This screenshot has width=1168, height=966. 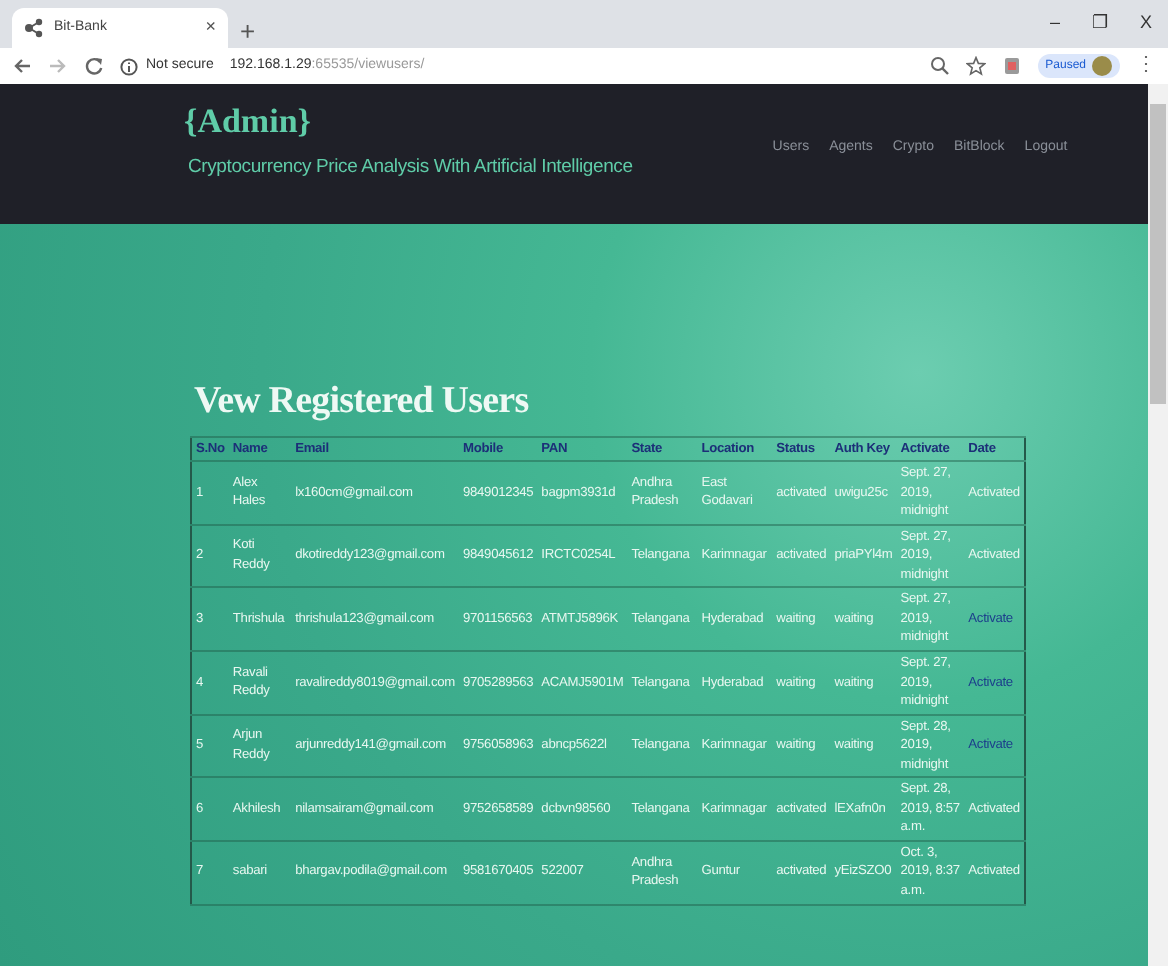 What do you see at coordinates (94, 66) in the screenshot?
I see `reload-icon` at bounding box center [94, 66].